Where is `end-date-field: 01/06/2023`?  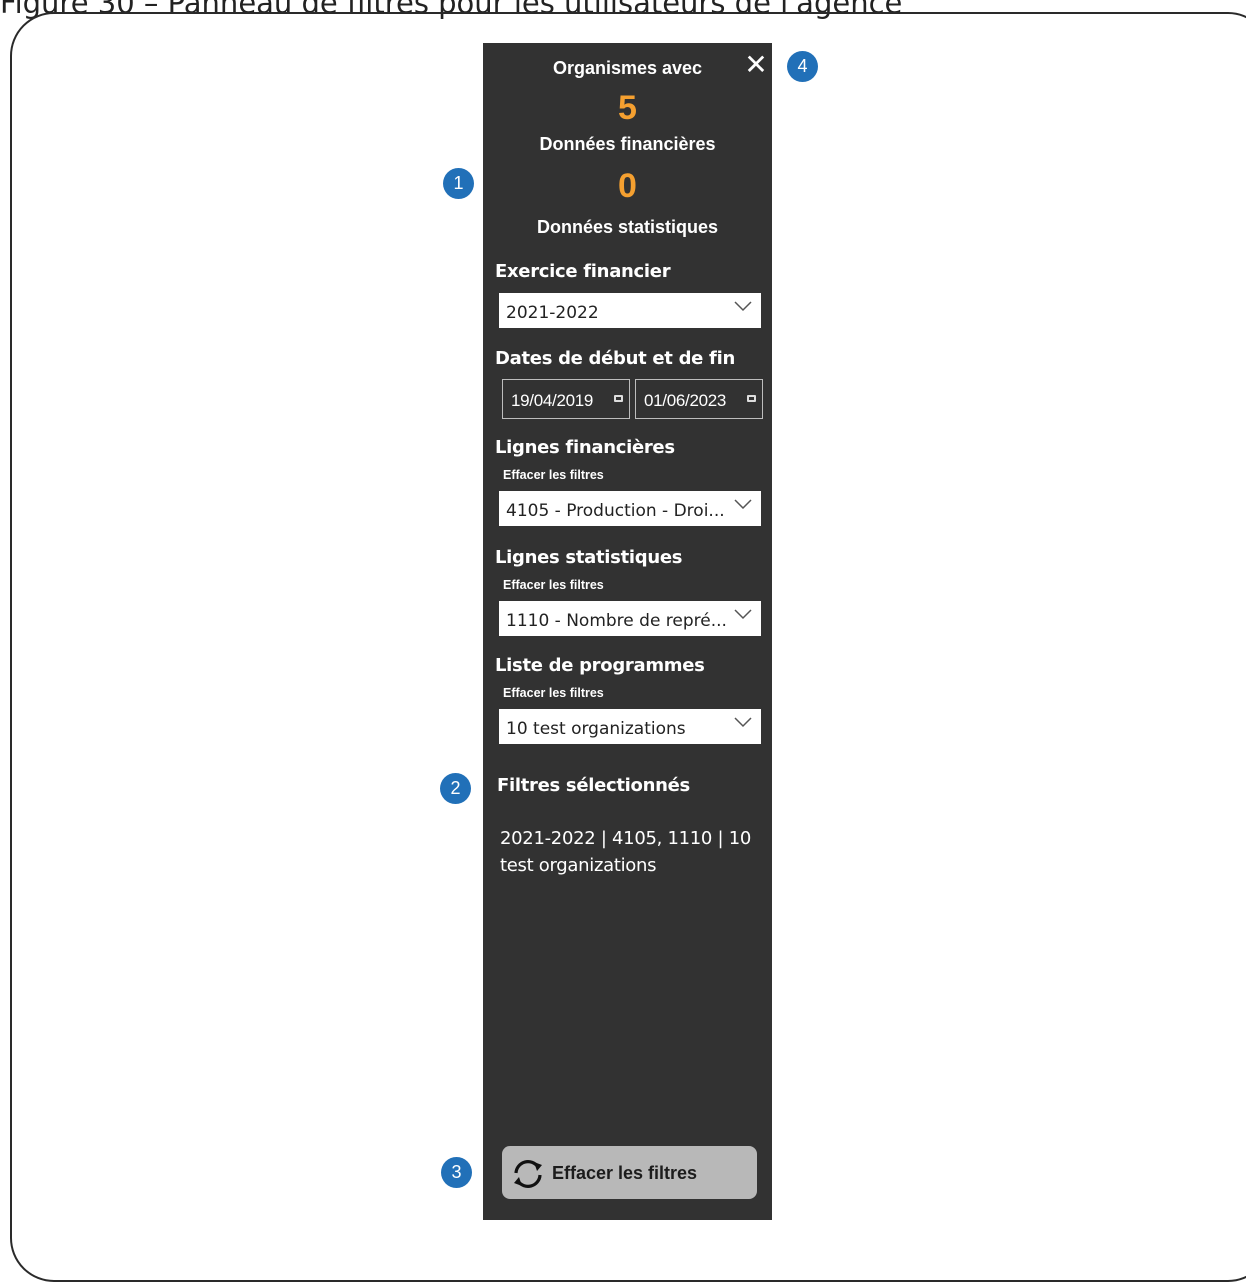 end-date-field: 01/06/2023 is located at coordinates (699, 399).